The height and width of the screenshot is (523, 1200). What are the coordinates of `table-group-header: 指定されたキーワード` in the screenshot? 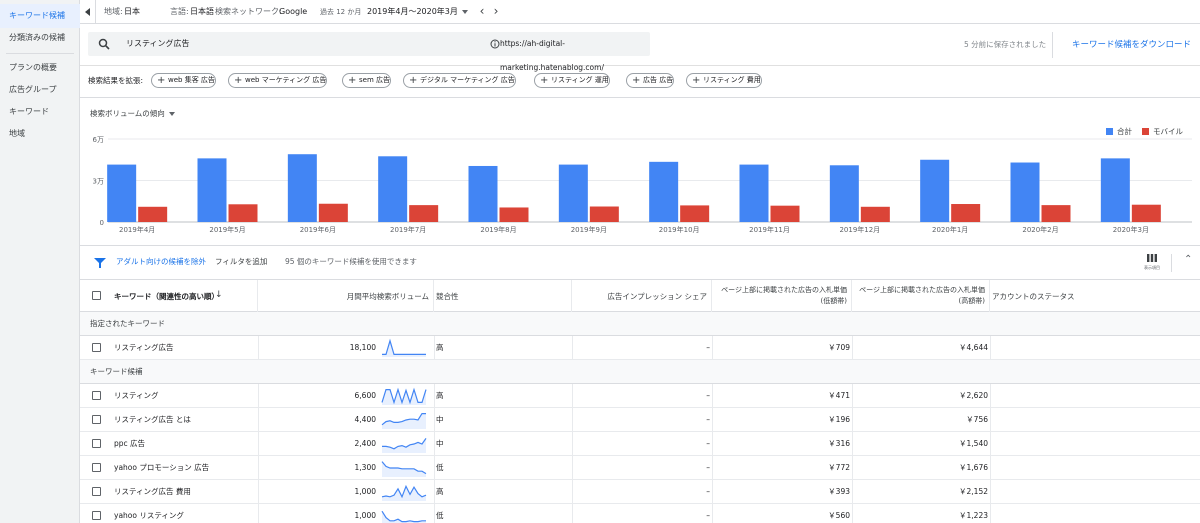 It's located at (640, 324).